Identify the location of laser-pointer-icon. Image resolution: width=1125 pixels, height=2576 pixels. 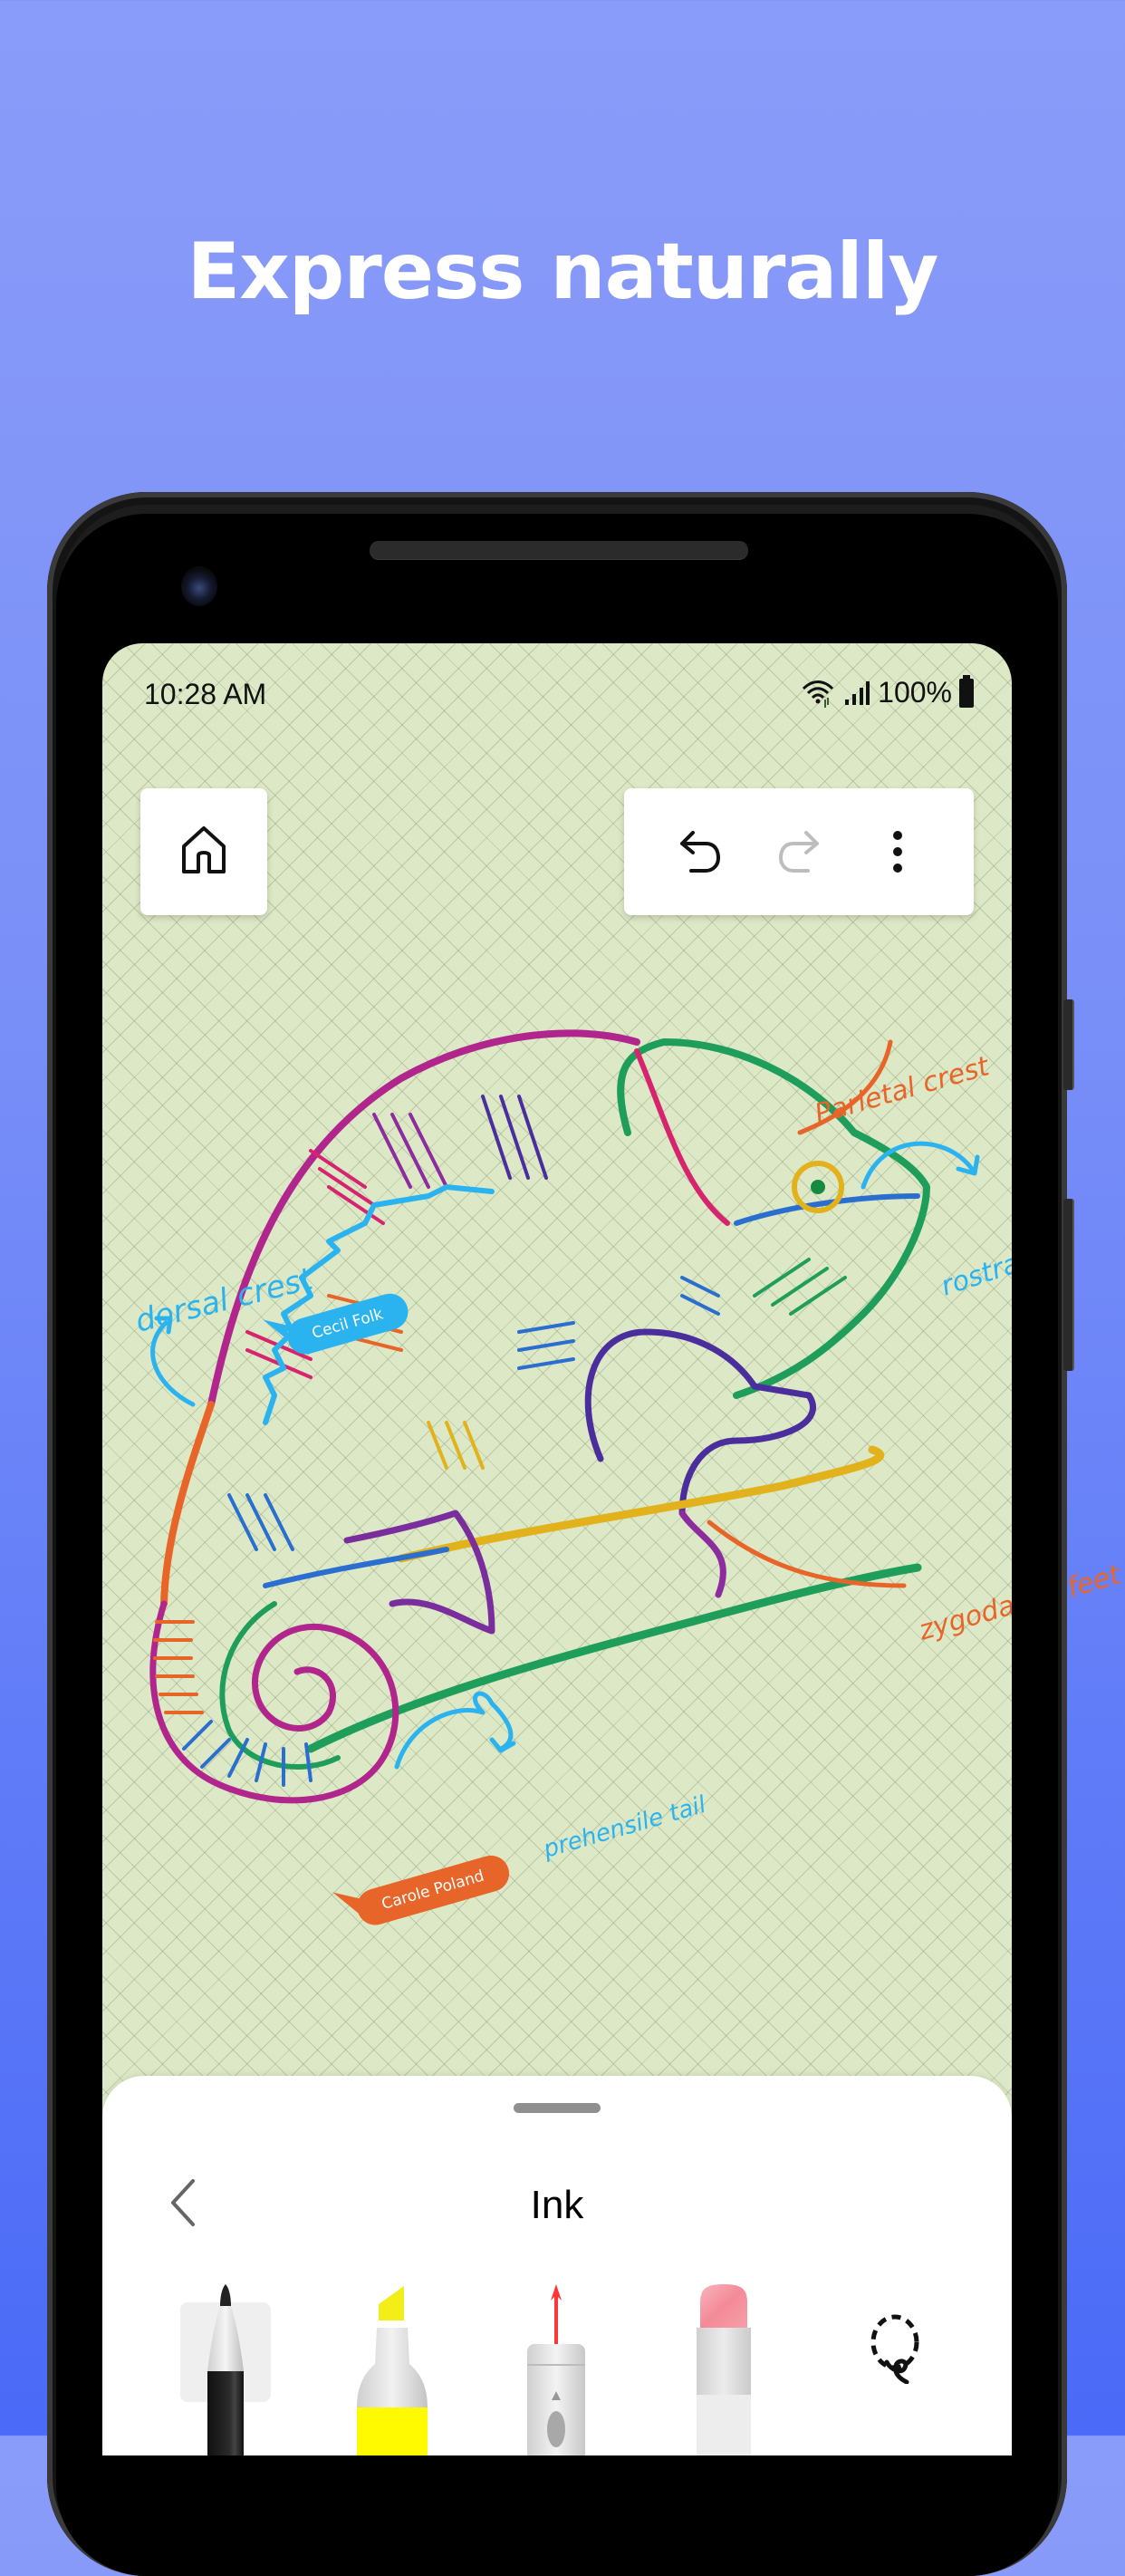
(556, 2369).